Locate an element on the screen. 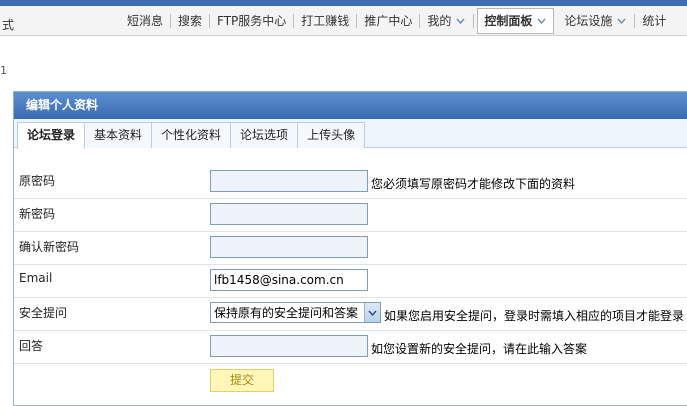  form-row-new-password: 新密码 is located at coordinates (350, 215).